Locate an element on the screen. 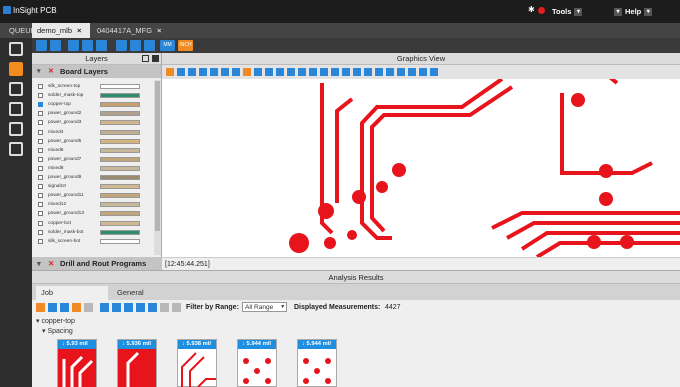  layer-row: mixed12 is located at coordinates (94, 204).